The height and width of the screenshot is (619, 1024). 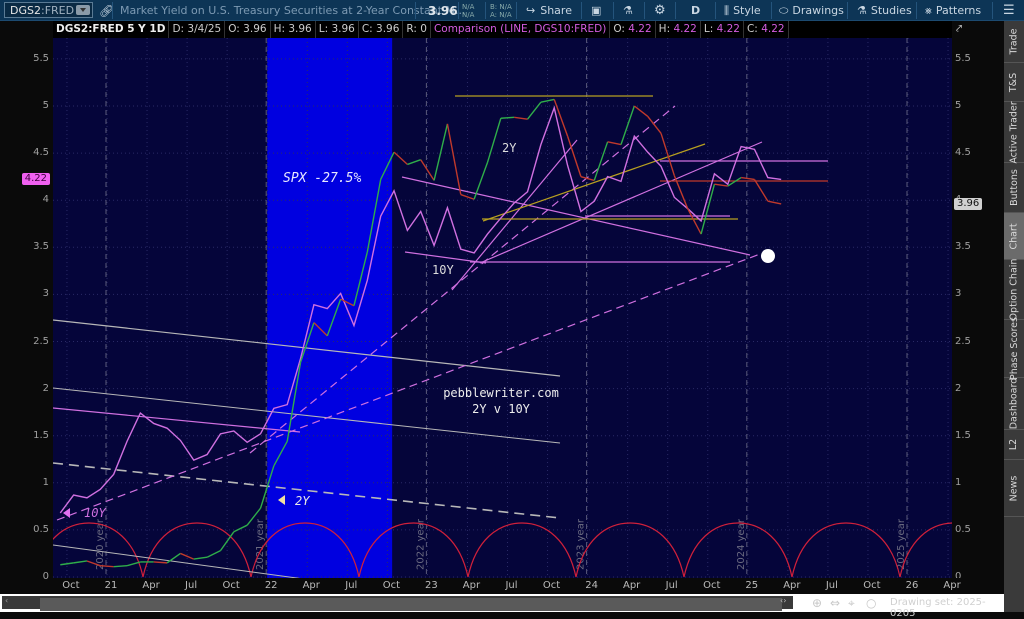 What do you see at coordinates (818, 10) in the screenshot?
I see `drawings-label: Drawings` at bounding box center [818, 10].